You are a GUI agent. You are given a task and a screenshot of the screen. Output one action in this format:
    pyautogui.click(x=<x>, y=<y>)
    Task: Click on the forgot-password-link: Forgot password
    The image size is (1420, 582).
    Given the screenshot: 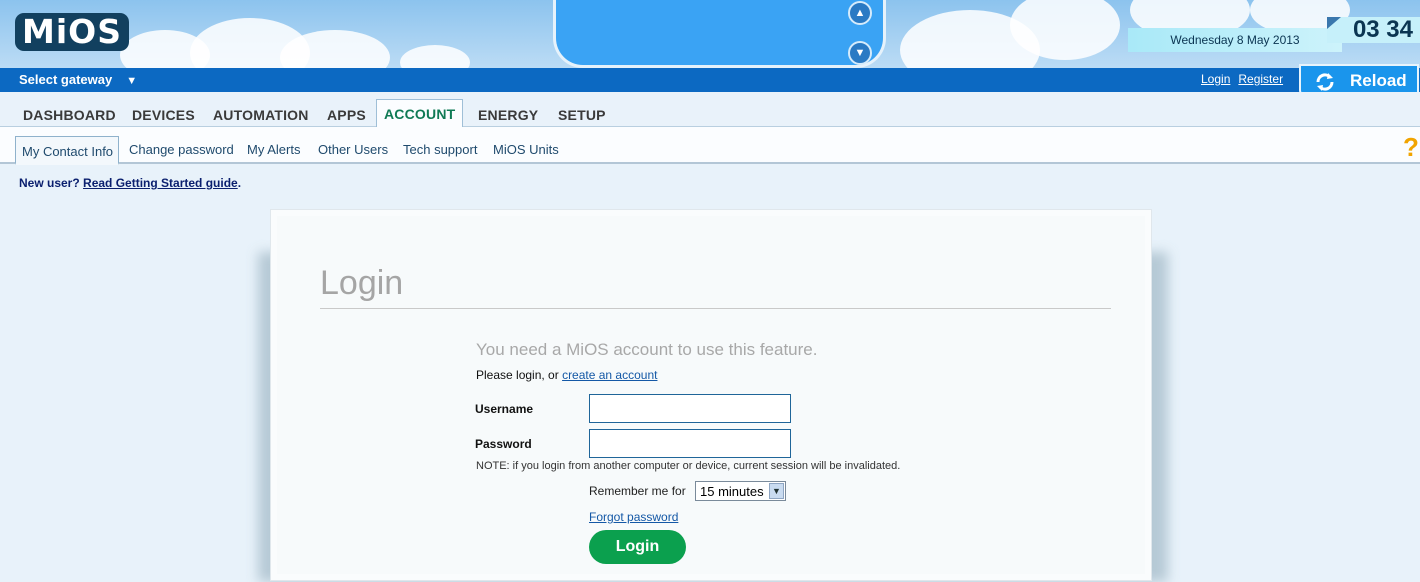 What is the action you would take?
    pyautogui.click(x=633, y=517)
    